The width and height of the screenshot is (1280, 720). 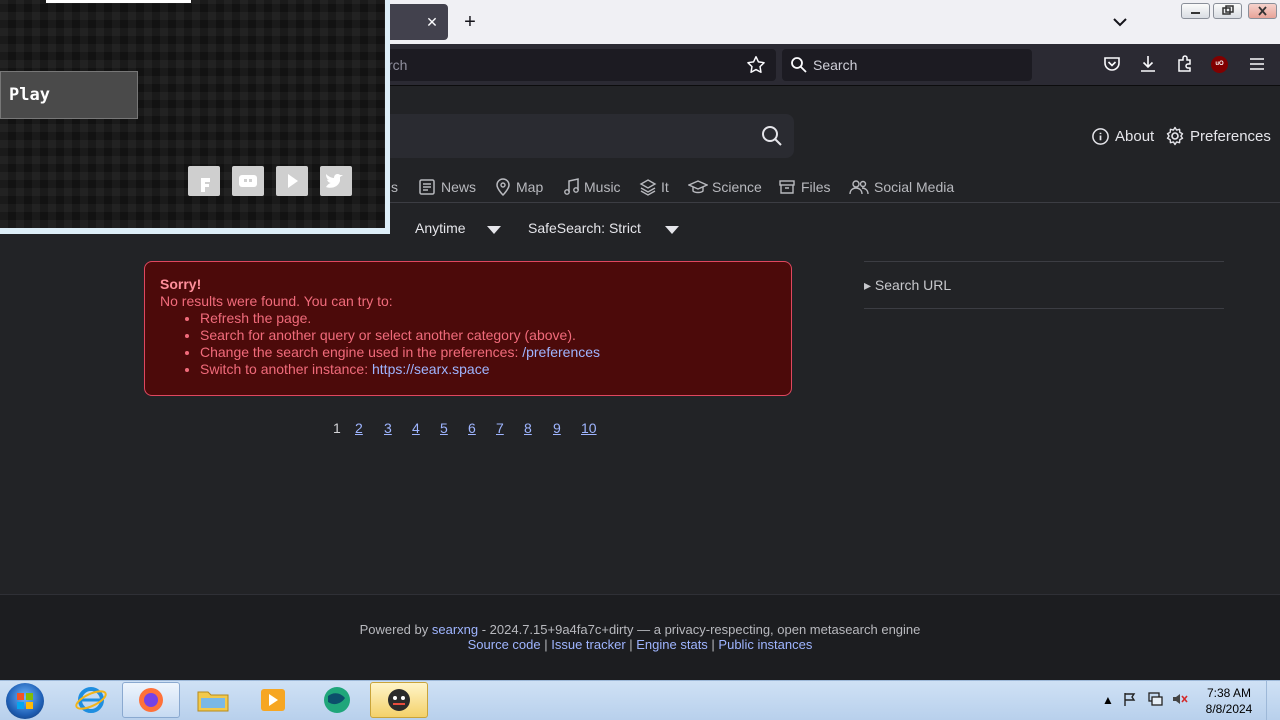 I want to click on newspaper-icon, so click(x=427, y=187).